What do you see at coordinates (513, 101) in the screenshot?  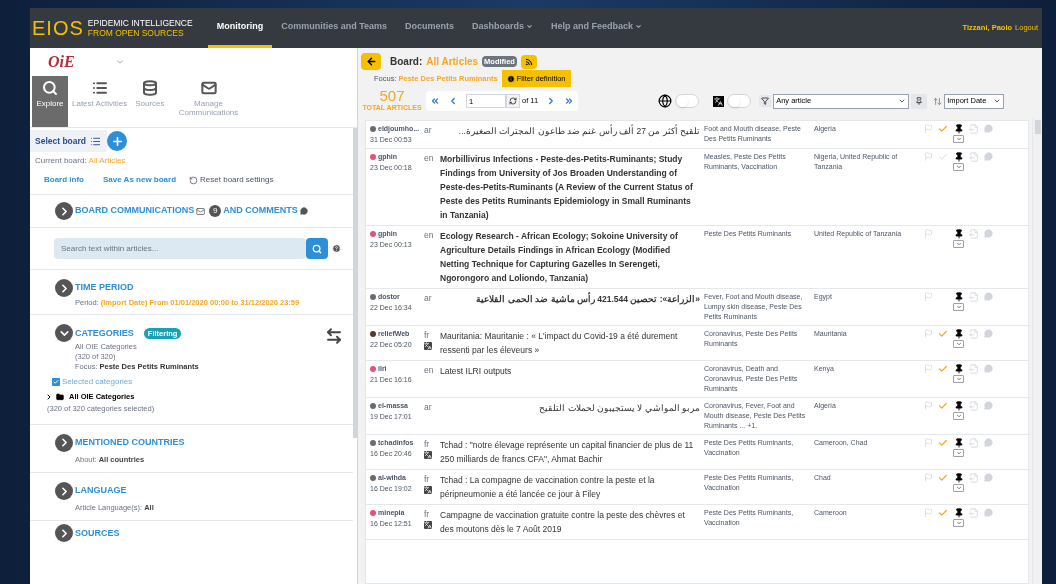 I see `refresh-button` at bounding box center [513, 101].